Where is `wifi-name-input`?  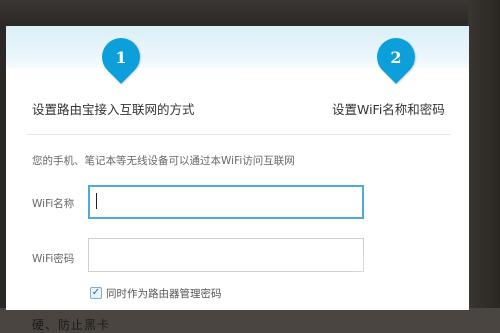 wifi-name-input is located at coordinates (226, 202).